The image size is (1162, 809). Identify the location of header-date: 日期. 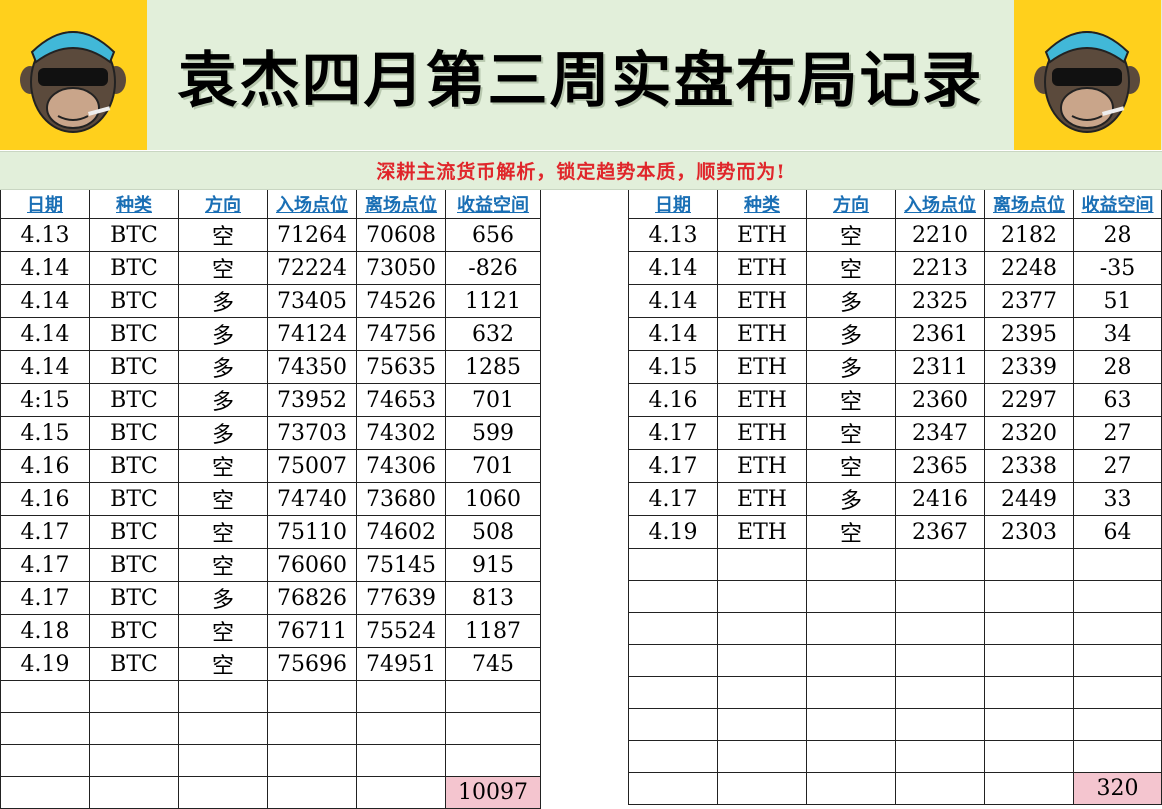
(673, 204).